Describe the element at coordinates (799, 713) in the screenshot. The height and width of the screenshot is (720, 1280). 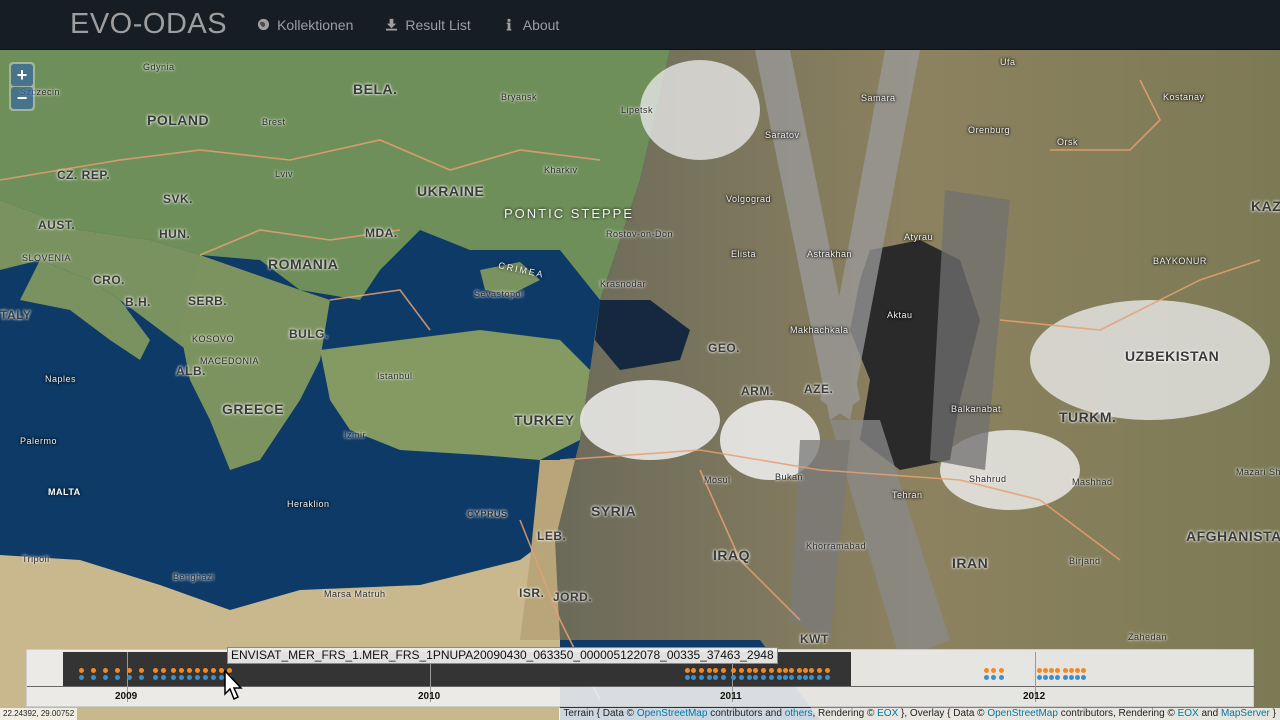
I see `link-others: others` at that location.